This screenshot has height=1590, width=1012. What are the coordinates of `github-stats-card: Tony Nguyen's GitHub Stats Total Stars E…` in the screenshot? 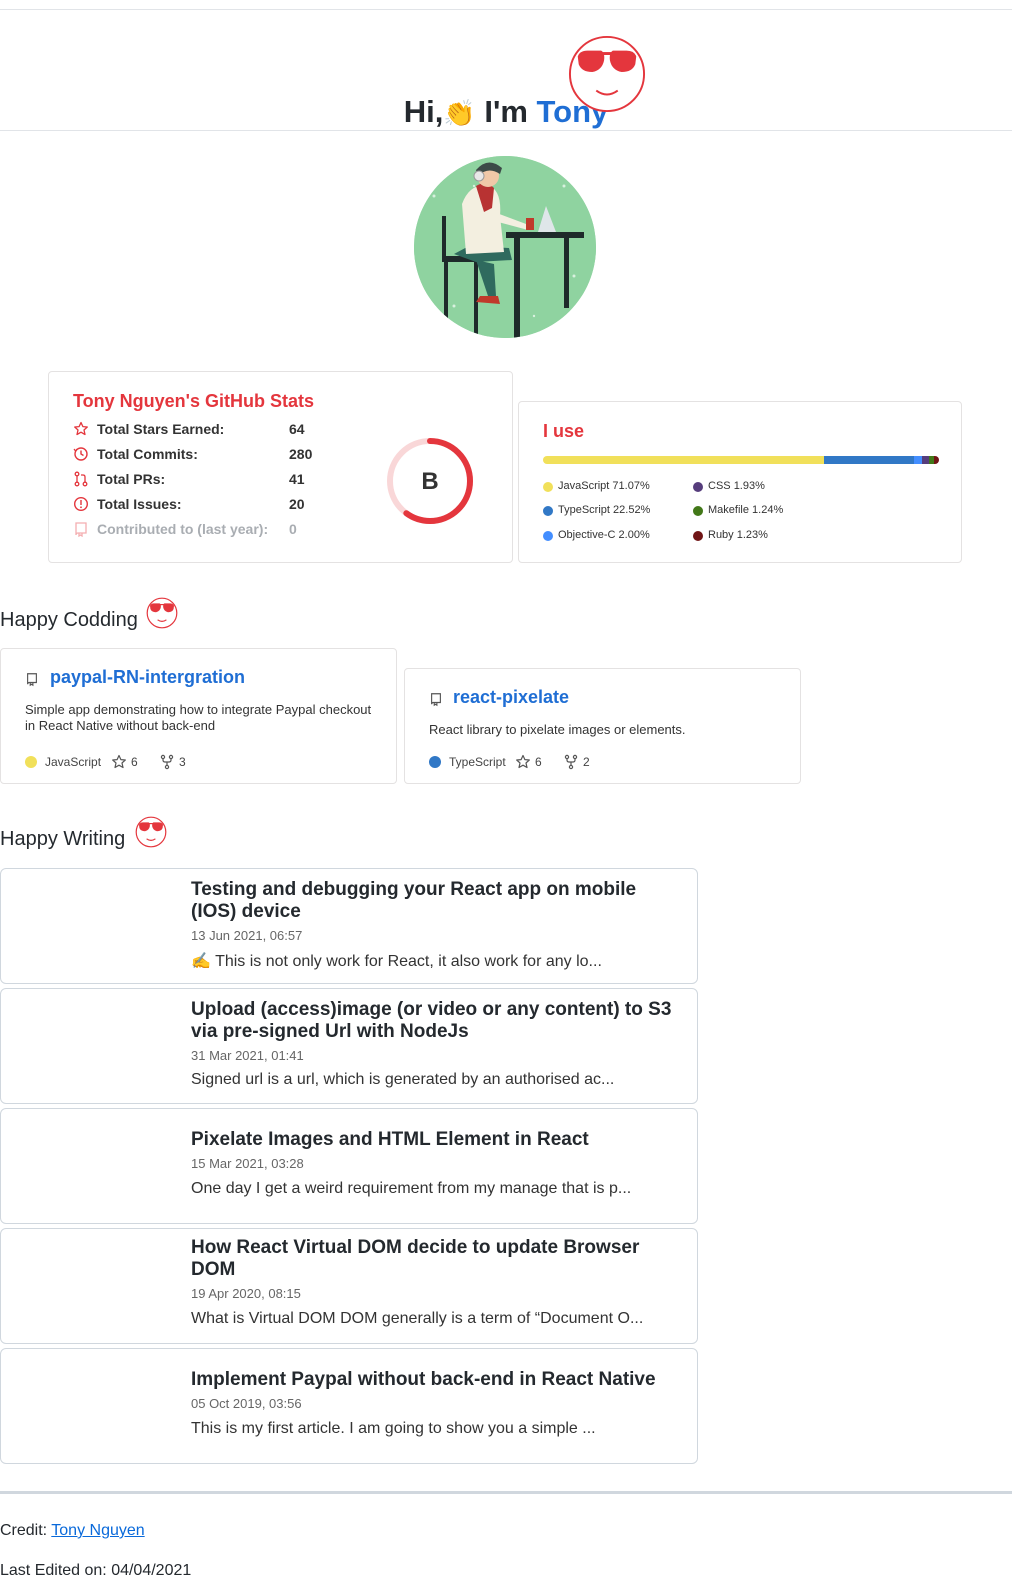 It's located at (280, 467).